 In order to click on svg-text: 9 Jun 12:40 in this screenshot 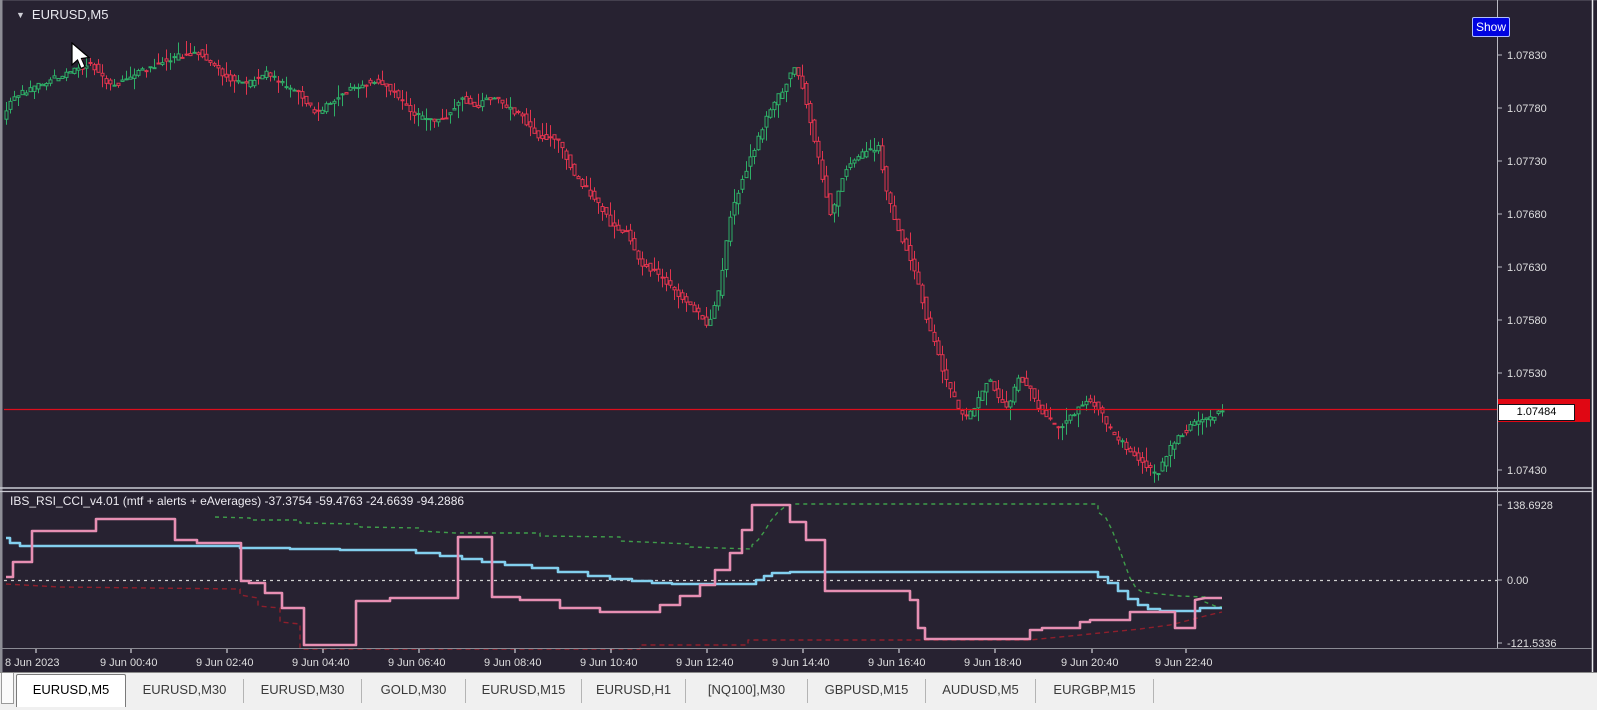, I will do `click(705, 663)`.